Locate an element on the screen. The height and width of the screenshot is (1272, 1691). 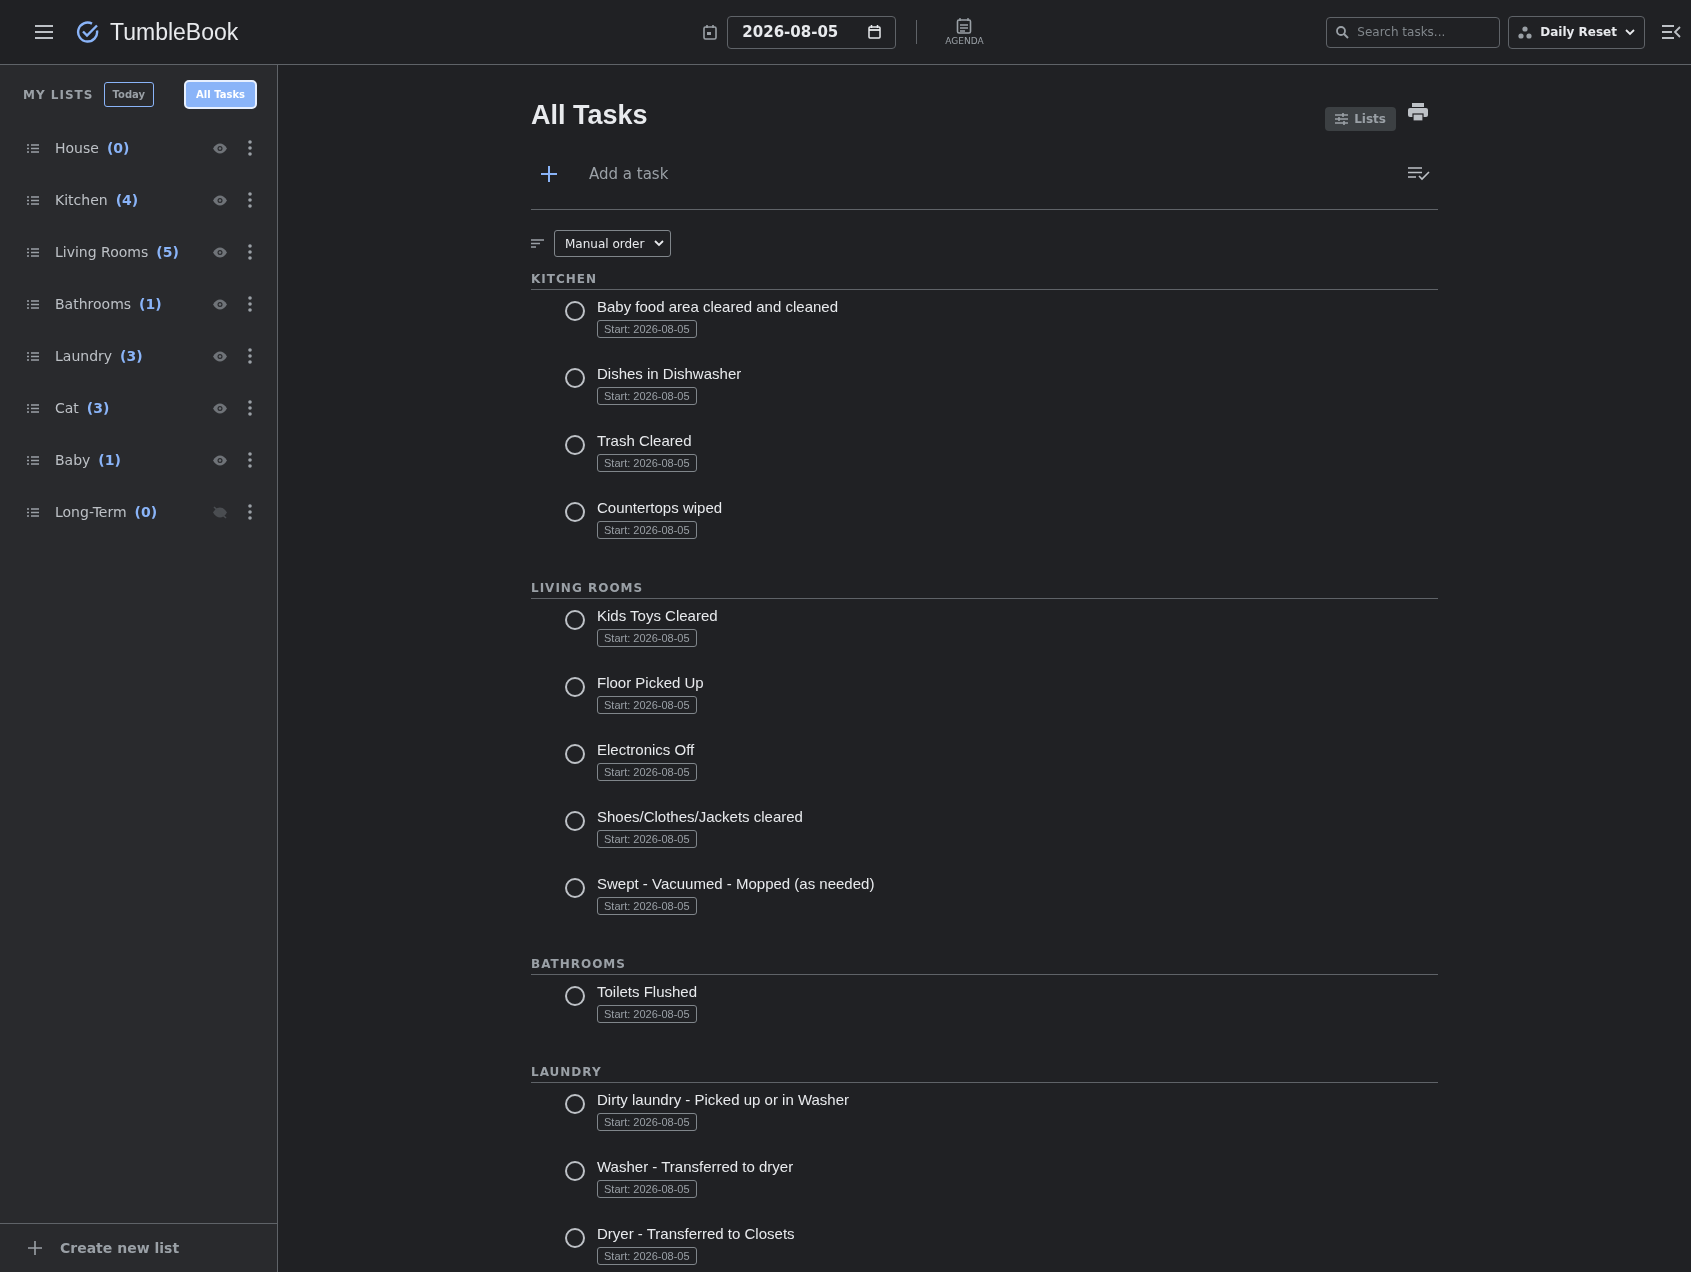
section-heading: MY LISTS is located at coordinates (59, 94).